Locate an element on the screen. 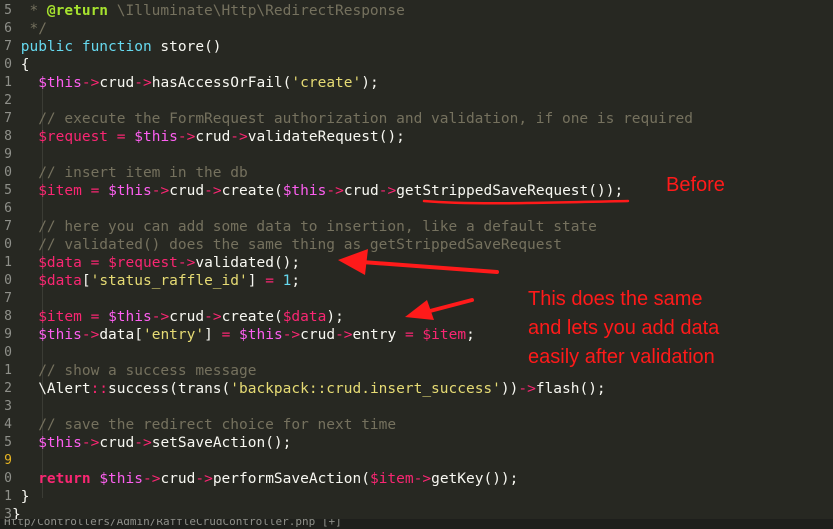 This screenshot has width=833, height=529. code-token: // show a success message is located at coordinates (134, 371).